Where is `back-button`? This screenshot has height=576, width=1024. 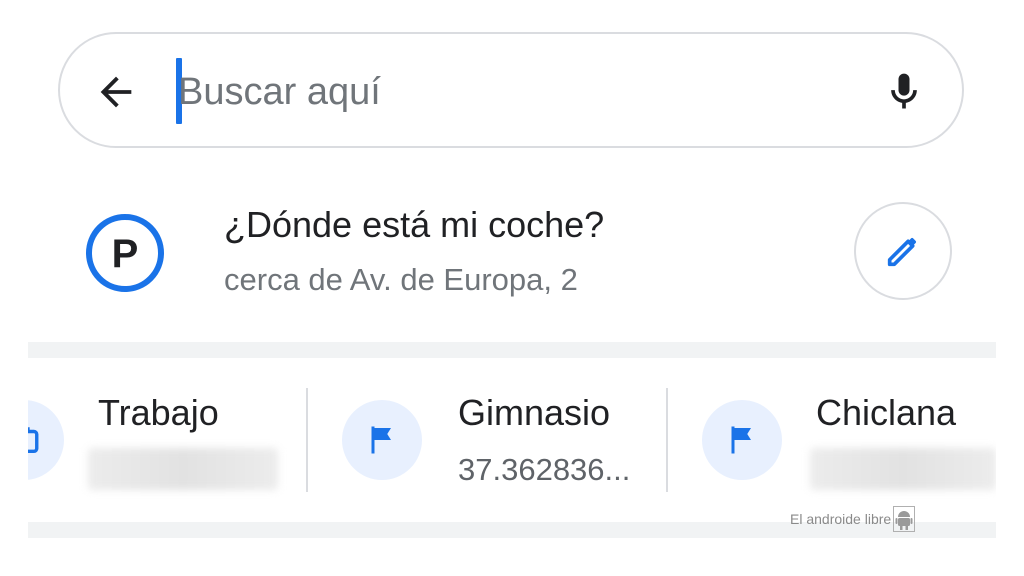 back-button is located at coordinates (116, 92).